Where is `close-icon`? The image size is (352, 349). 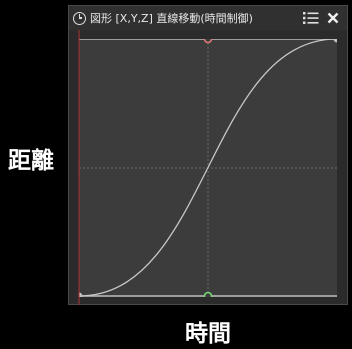 close-icon is located at coordinates (333, 18).